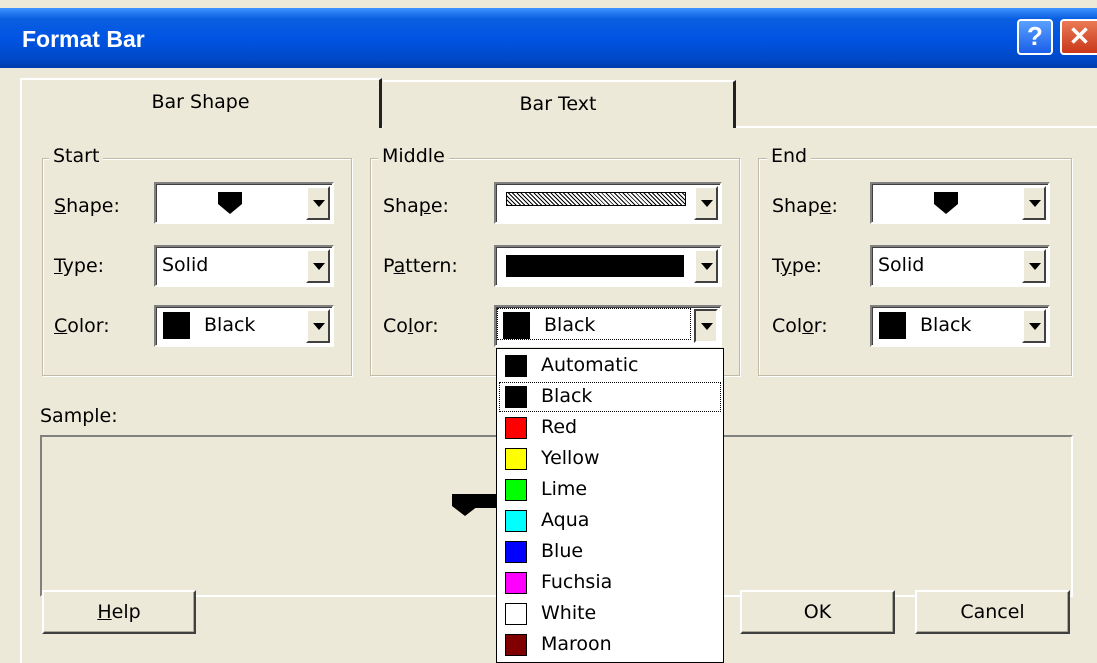 The width and height of the screenshot is (1097, 663). What do you see at coordinates (201, 103) in the screenshot?
I see `tab-bar-shape: Bar Shape` at bounding box center [201, 103].